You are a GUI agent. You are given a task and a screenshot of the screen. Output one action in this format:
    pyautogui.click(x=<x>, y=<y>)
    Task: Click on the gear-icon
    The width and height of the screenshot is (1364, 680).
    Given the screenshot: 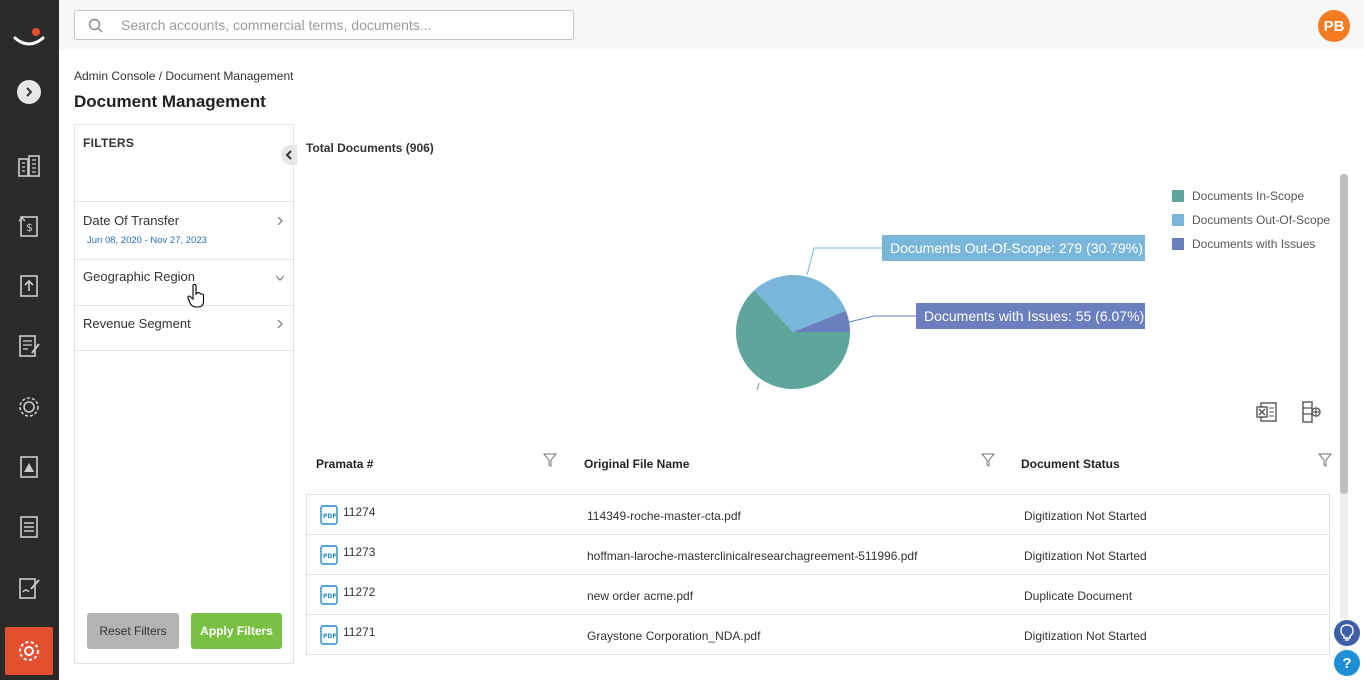 What is the action you would take?
    pyautogui.click(x=29, y=651)
    